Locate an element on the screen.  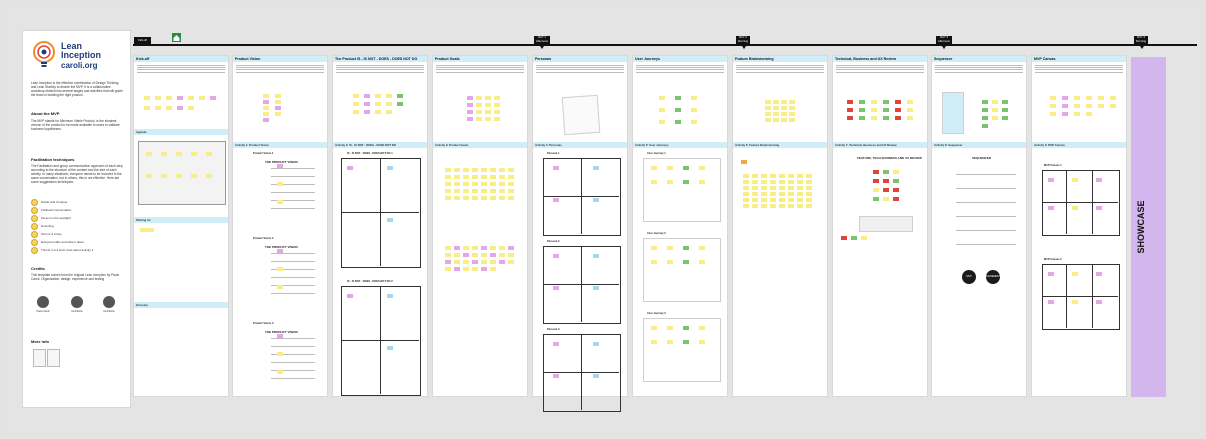
book-thumbnail is located at coordinates (39, 358).